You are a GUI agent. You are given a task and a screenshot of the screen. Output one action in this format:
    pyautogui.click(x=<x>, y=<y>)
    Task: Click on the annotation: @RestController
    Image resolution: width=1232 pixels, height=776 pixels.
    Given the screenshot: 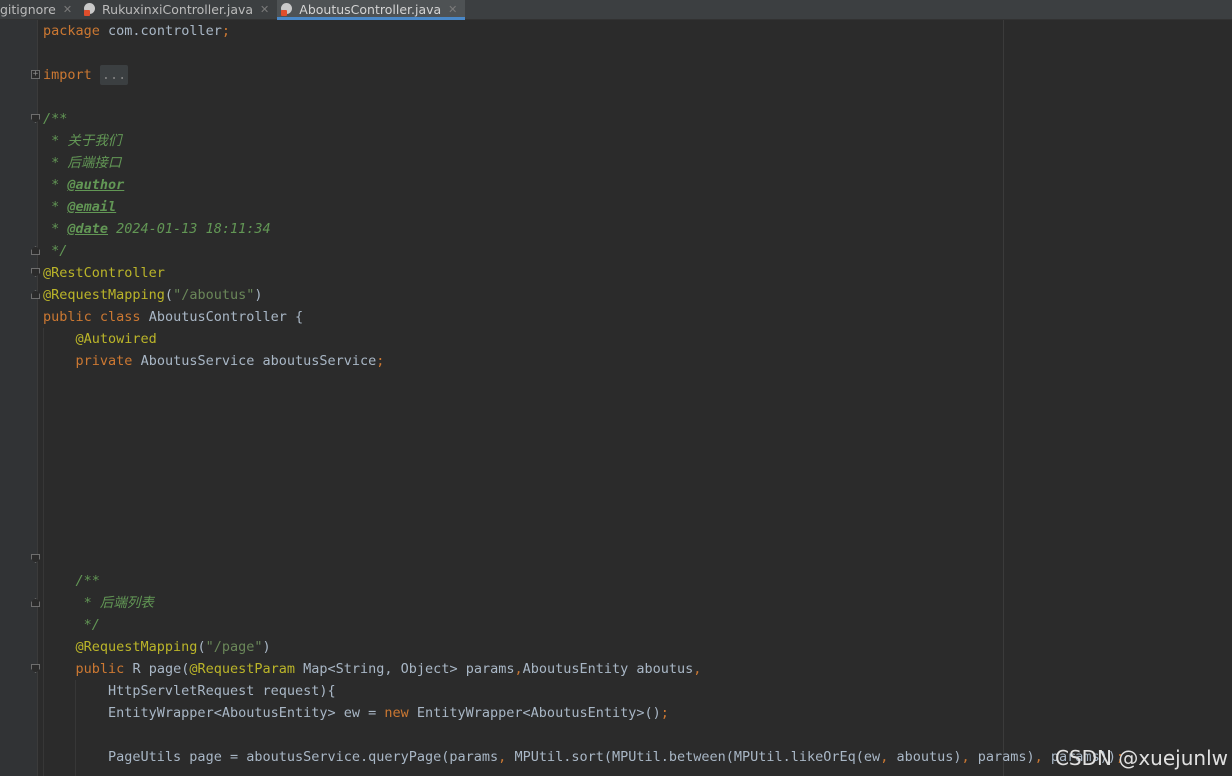 What is the action you would take?
    pyautogui.click(x=104, y=273)
    